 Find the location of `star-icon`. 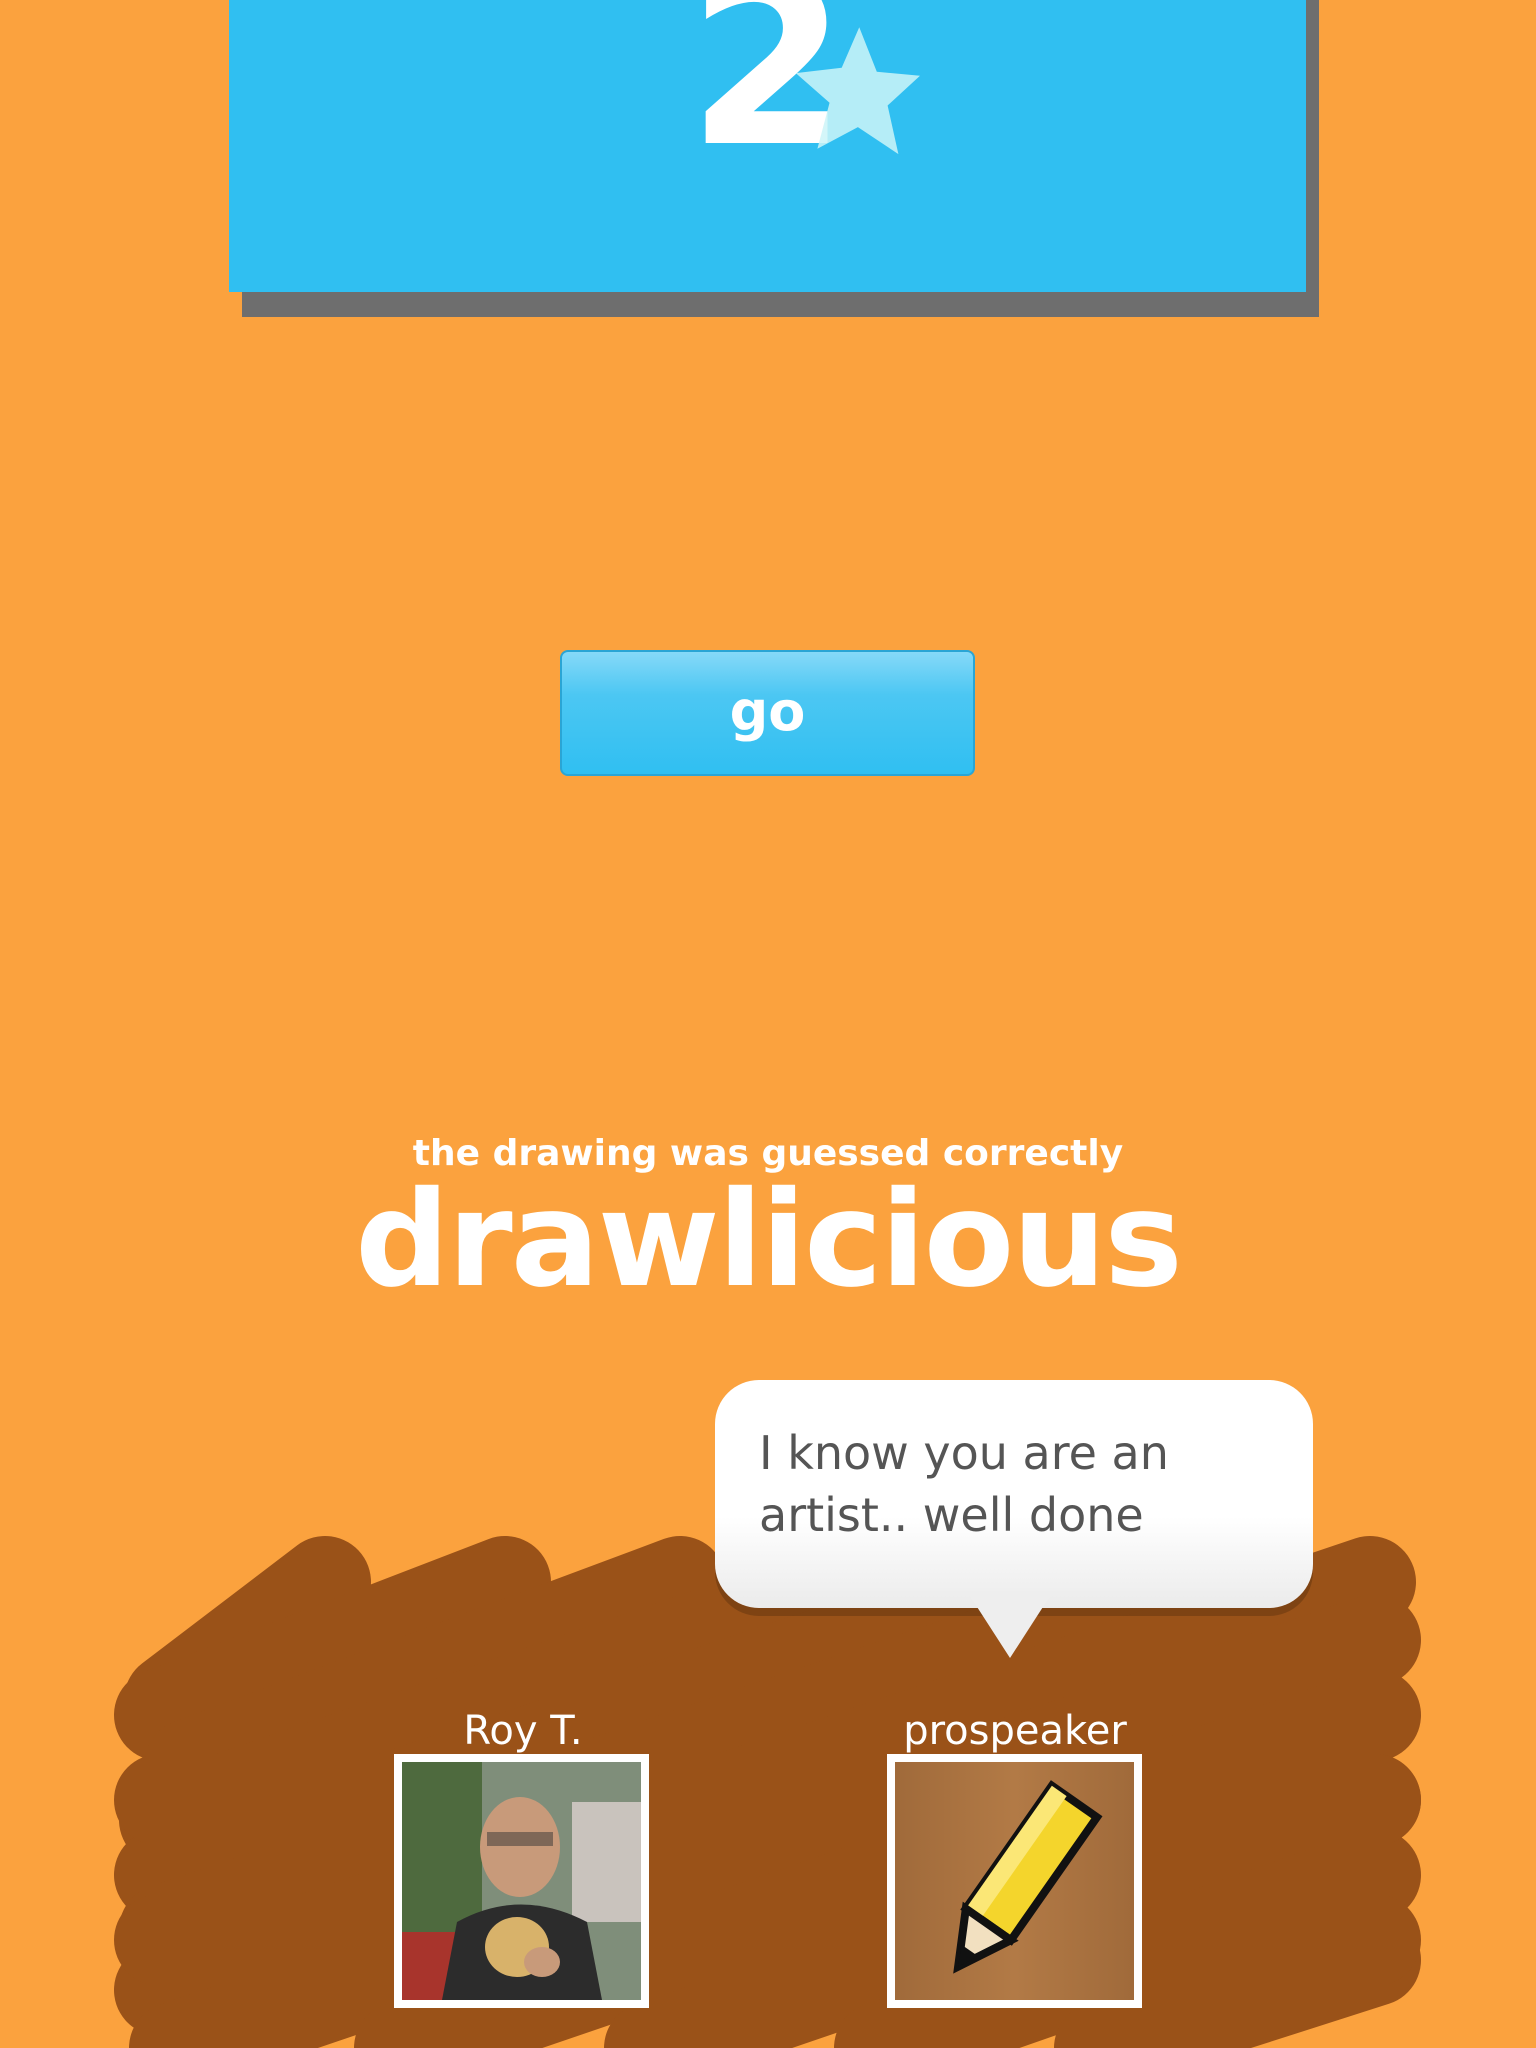

star-icon is located at coordinates (857, 91).